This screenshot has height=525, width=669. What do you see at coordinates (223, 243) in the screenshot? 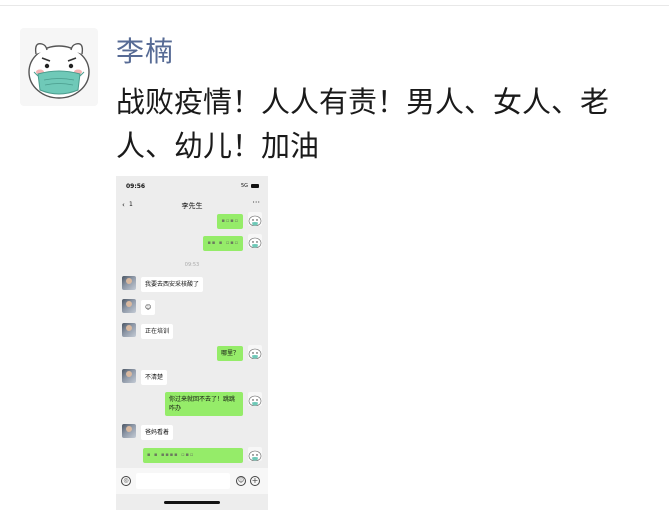
I see `message-bubble-out: ▪▪ ▪ ▫▪▫` at bounding box center [223, 243].